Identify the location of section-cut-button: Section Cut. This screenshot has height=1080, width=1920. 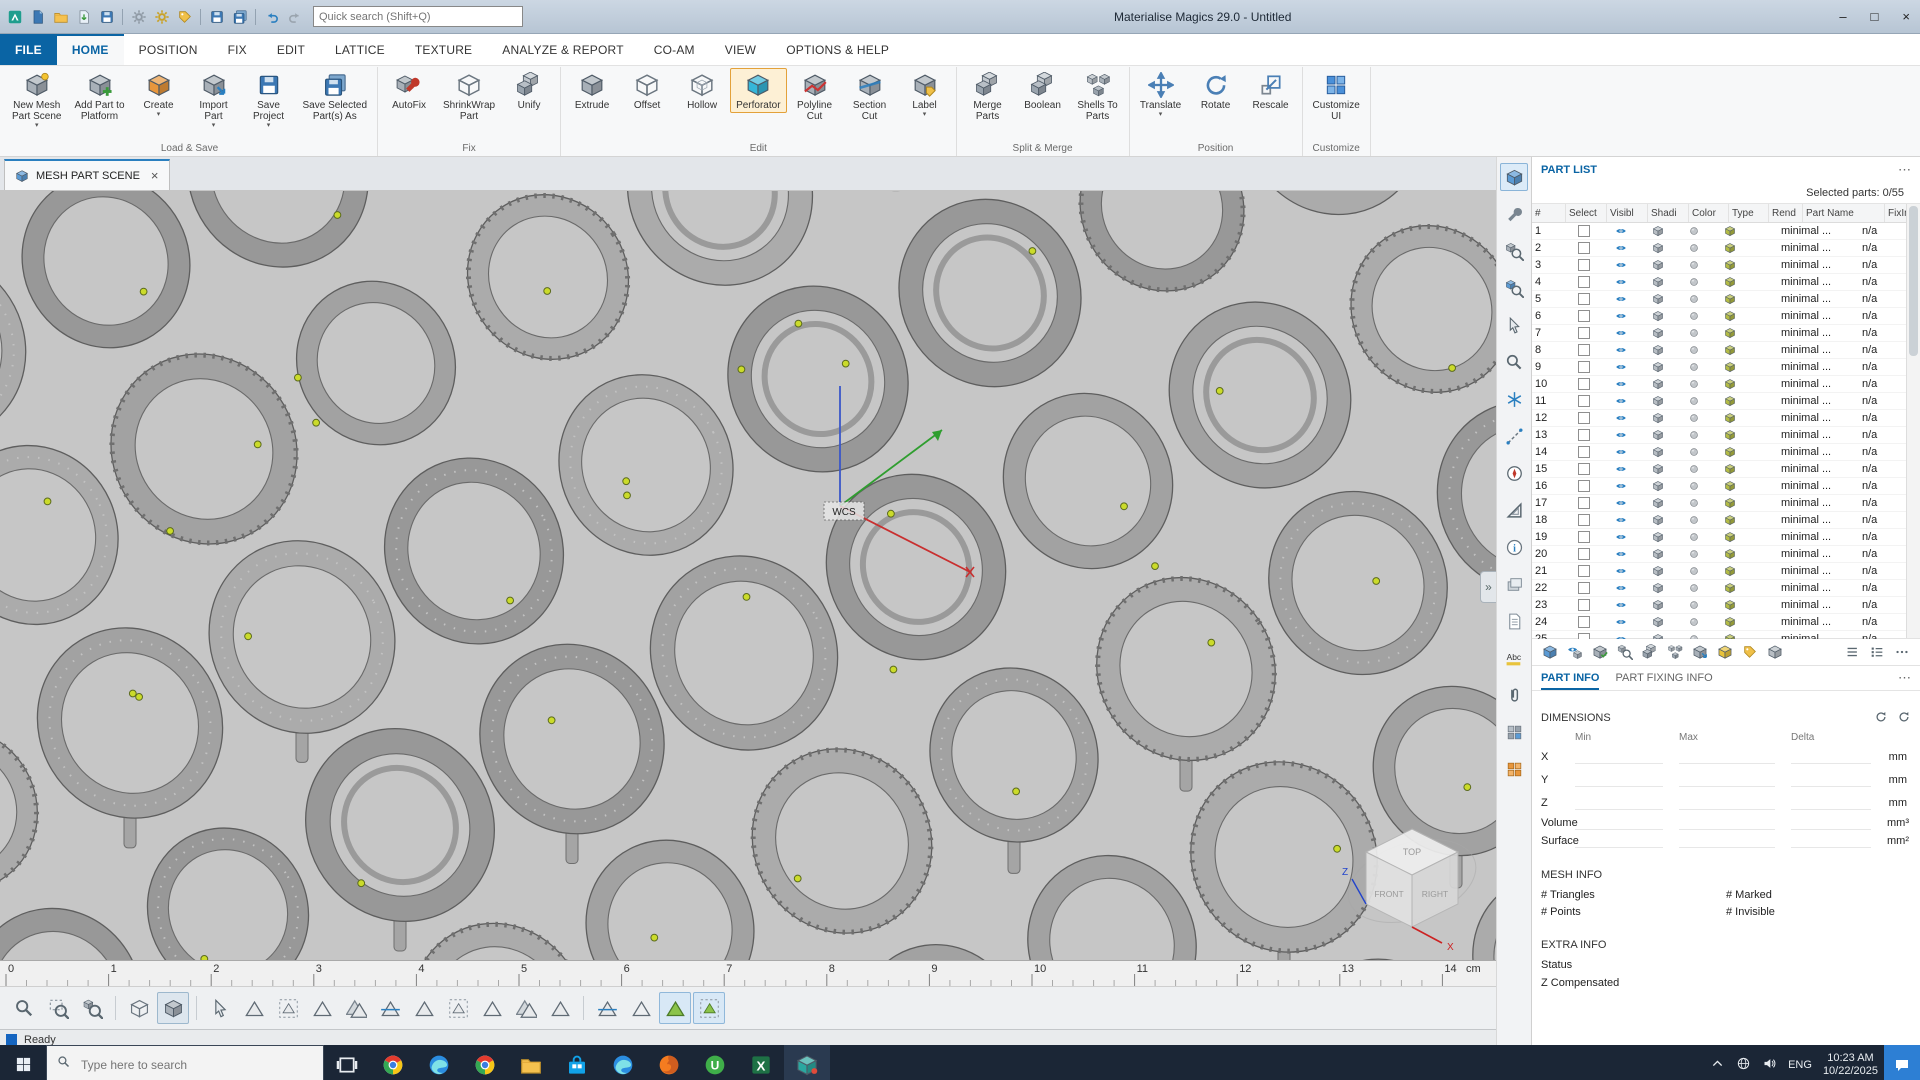
(870, 96).